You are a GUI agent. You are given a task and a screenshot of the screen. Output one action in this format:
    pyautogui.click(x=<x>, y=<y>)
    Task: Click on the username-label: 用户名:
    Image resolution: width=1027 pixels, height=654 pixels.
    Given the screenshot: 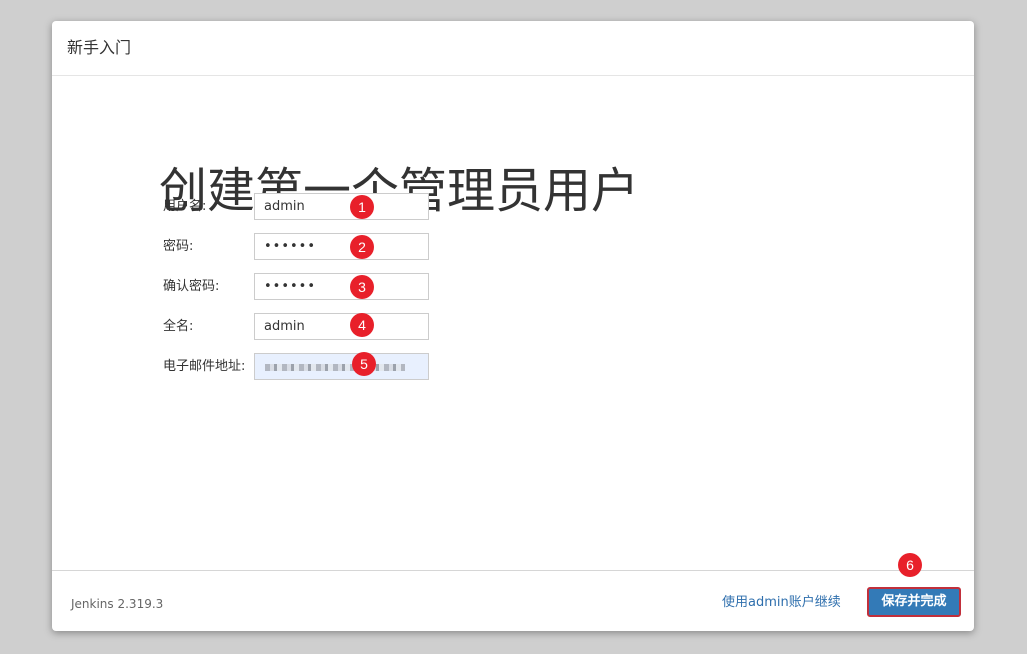 What is the action you would take?
    pyautogui.click(x=185, y=206)
    